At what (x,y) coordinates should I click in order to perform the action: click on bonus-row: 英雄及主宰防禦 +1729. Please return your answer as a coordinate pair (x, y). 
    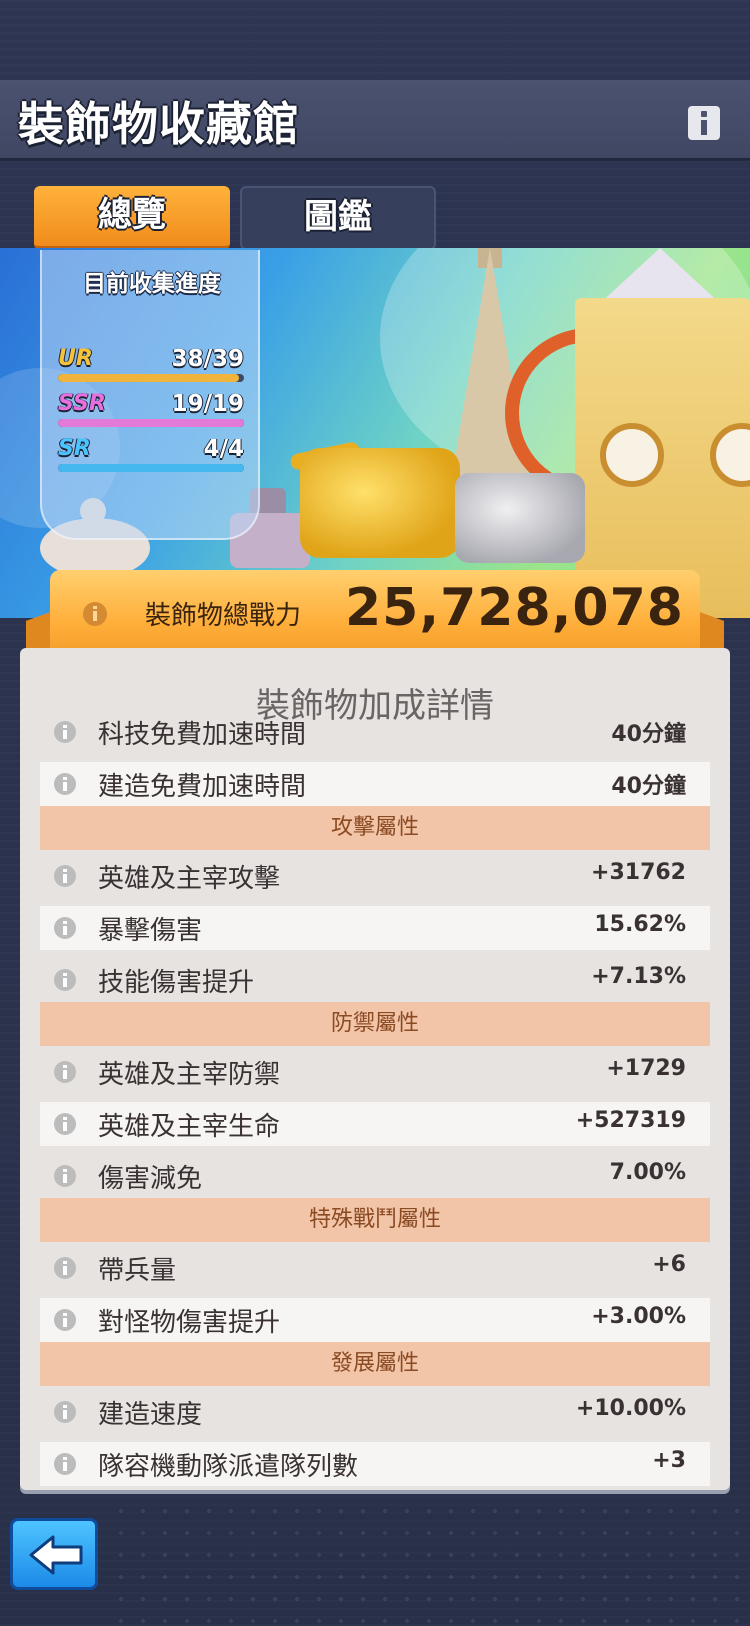
    Looking at the image, I should click on (375, 1072).